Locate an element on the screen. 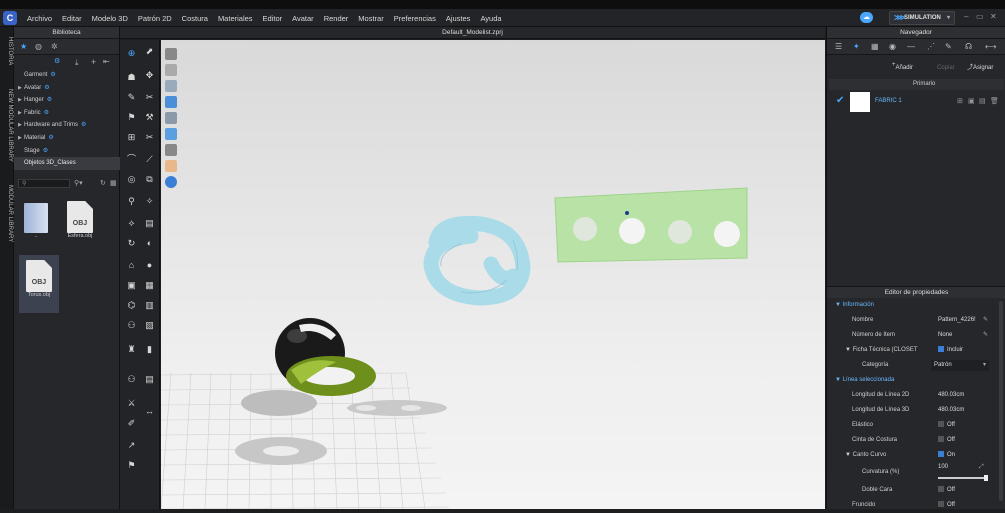 This screenshot has height=513, width=1005. tab-primario: Primario is located at coordinates (916, 84).